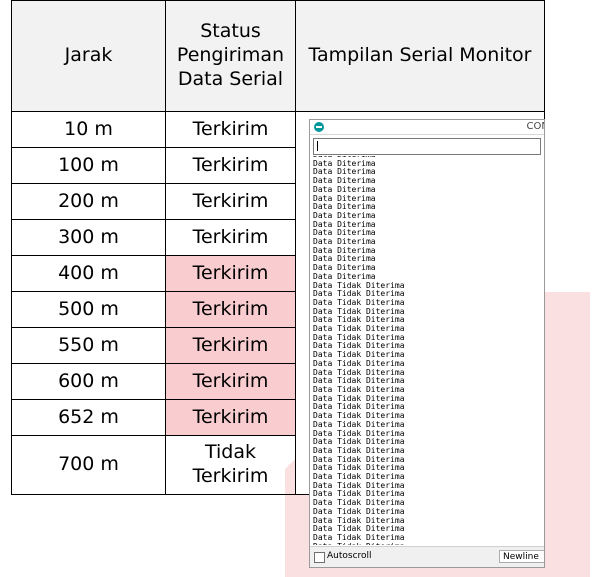  I want to click on status-cell: Tidak Terkirim, so click(230, 465).